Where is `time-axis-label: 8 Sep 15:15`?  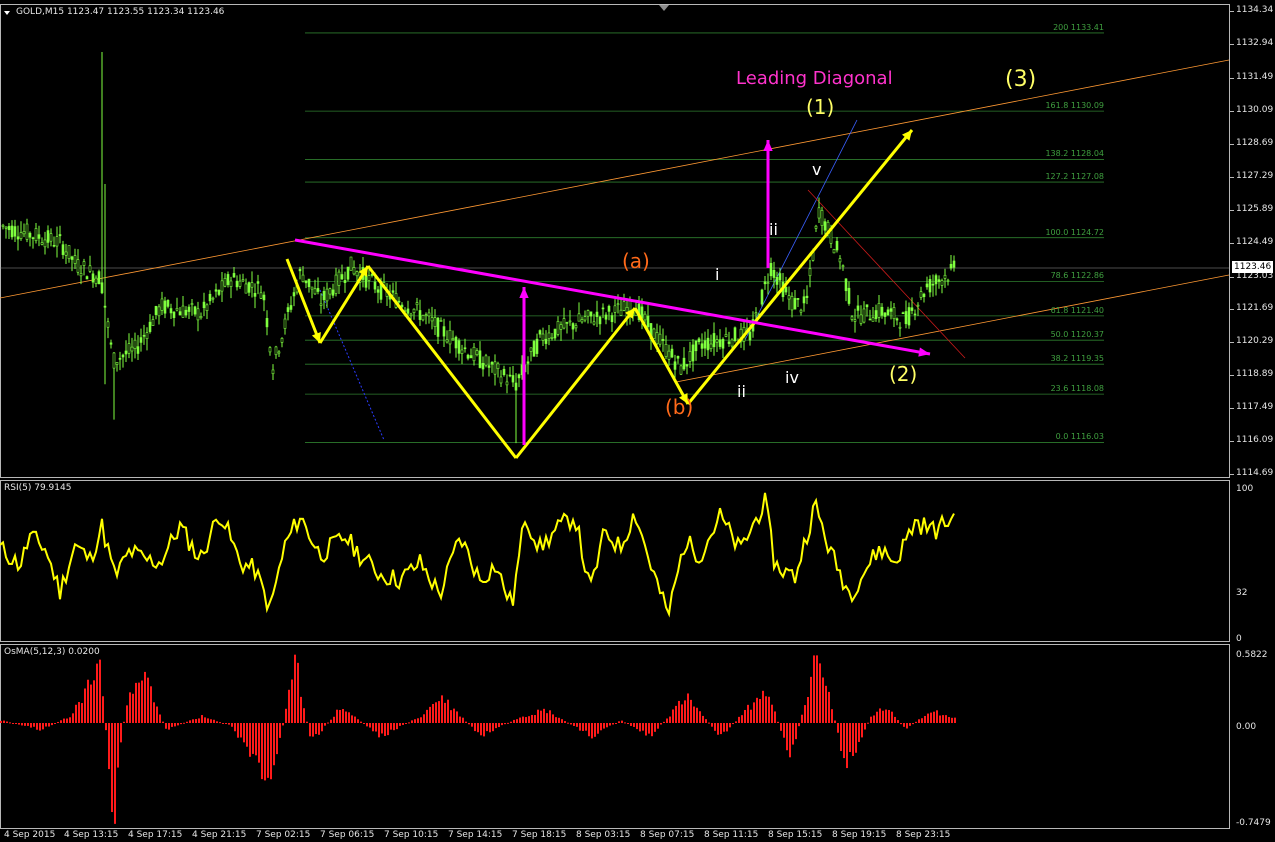 time-axis-label: 8 Sep 15:15 is located at coordinates (795, 835).